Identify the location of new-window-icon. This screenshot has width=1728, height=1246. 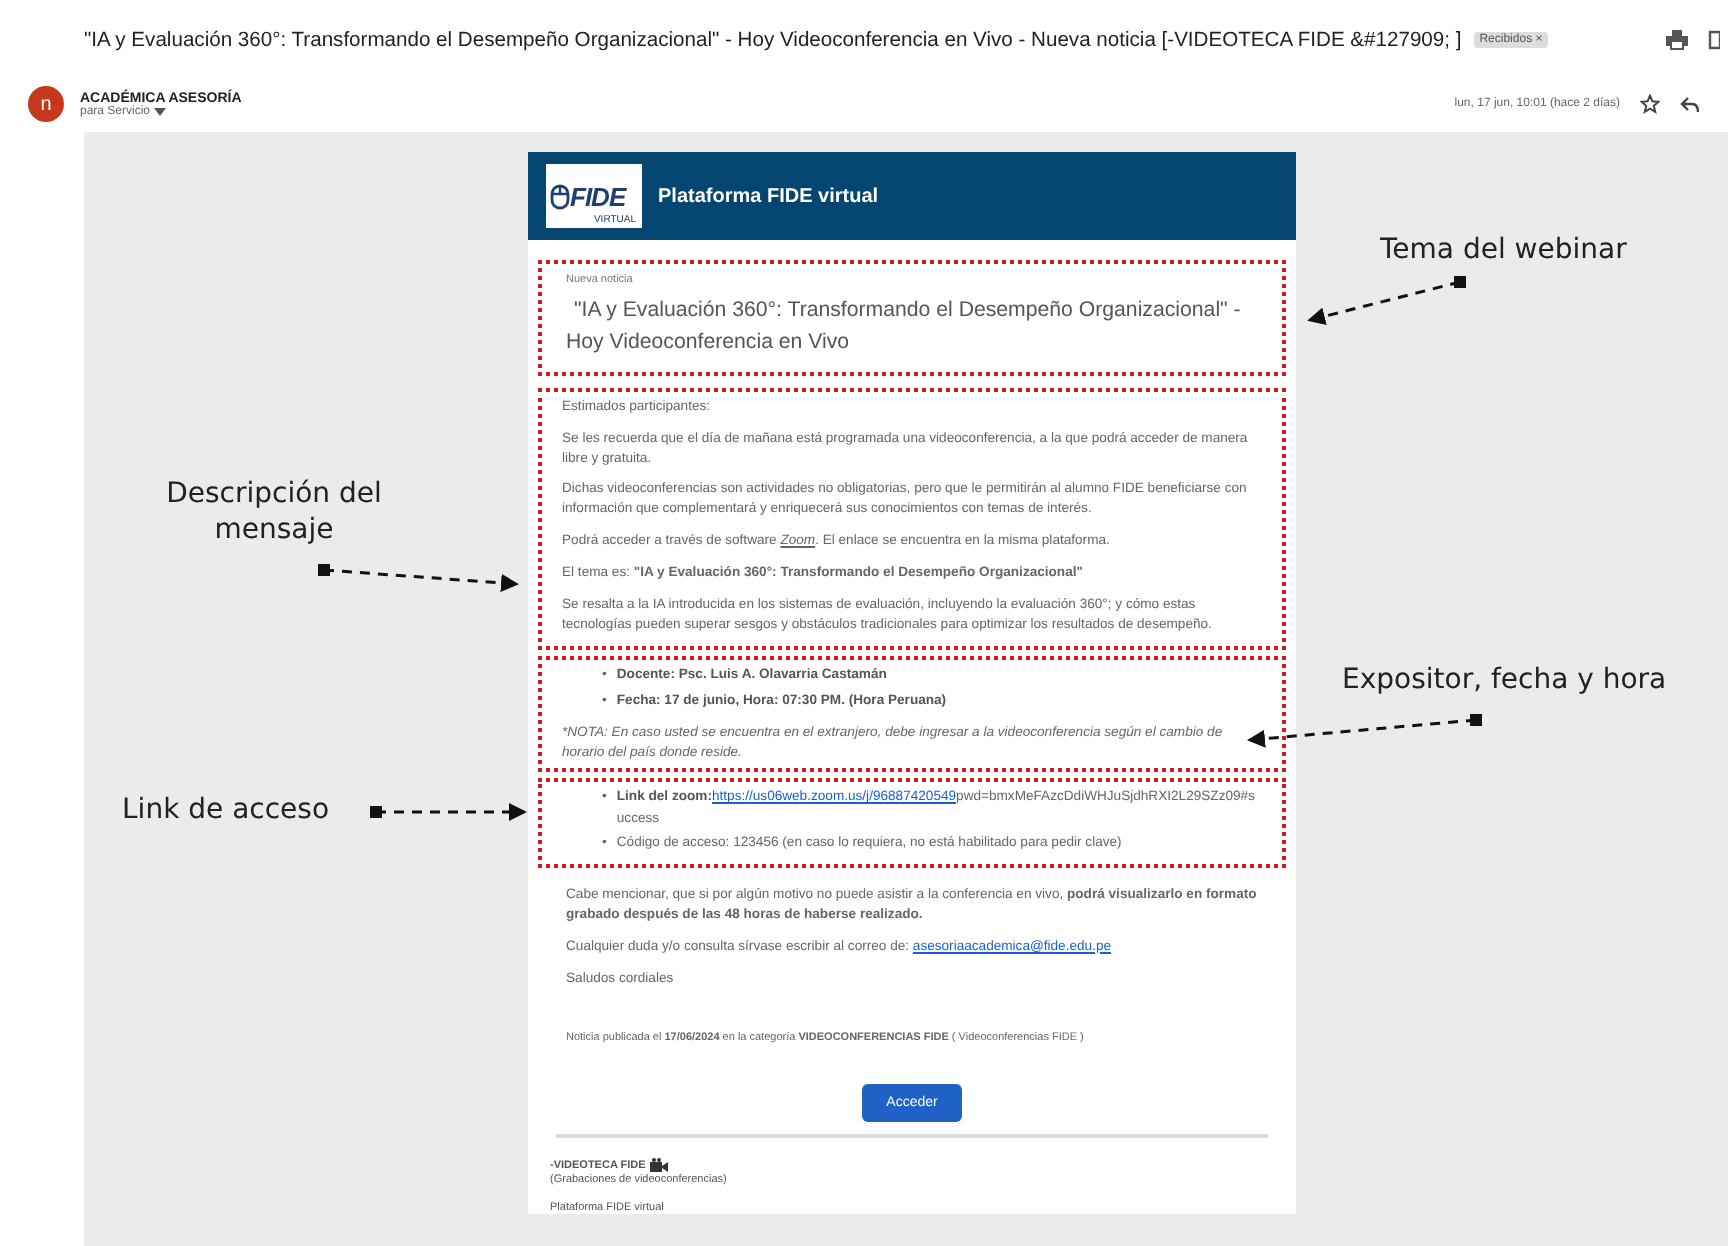
(1714, 40).